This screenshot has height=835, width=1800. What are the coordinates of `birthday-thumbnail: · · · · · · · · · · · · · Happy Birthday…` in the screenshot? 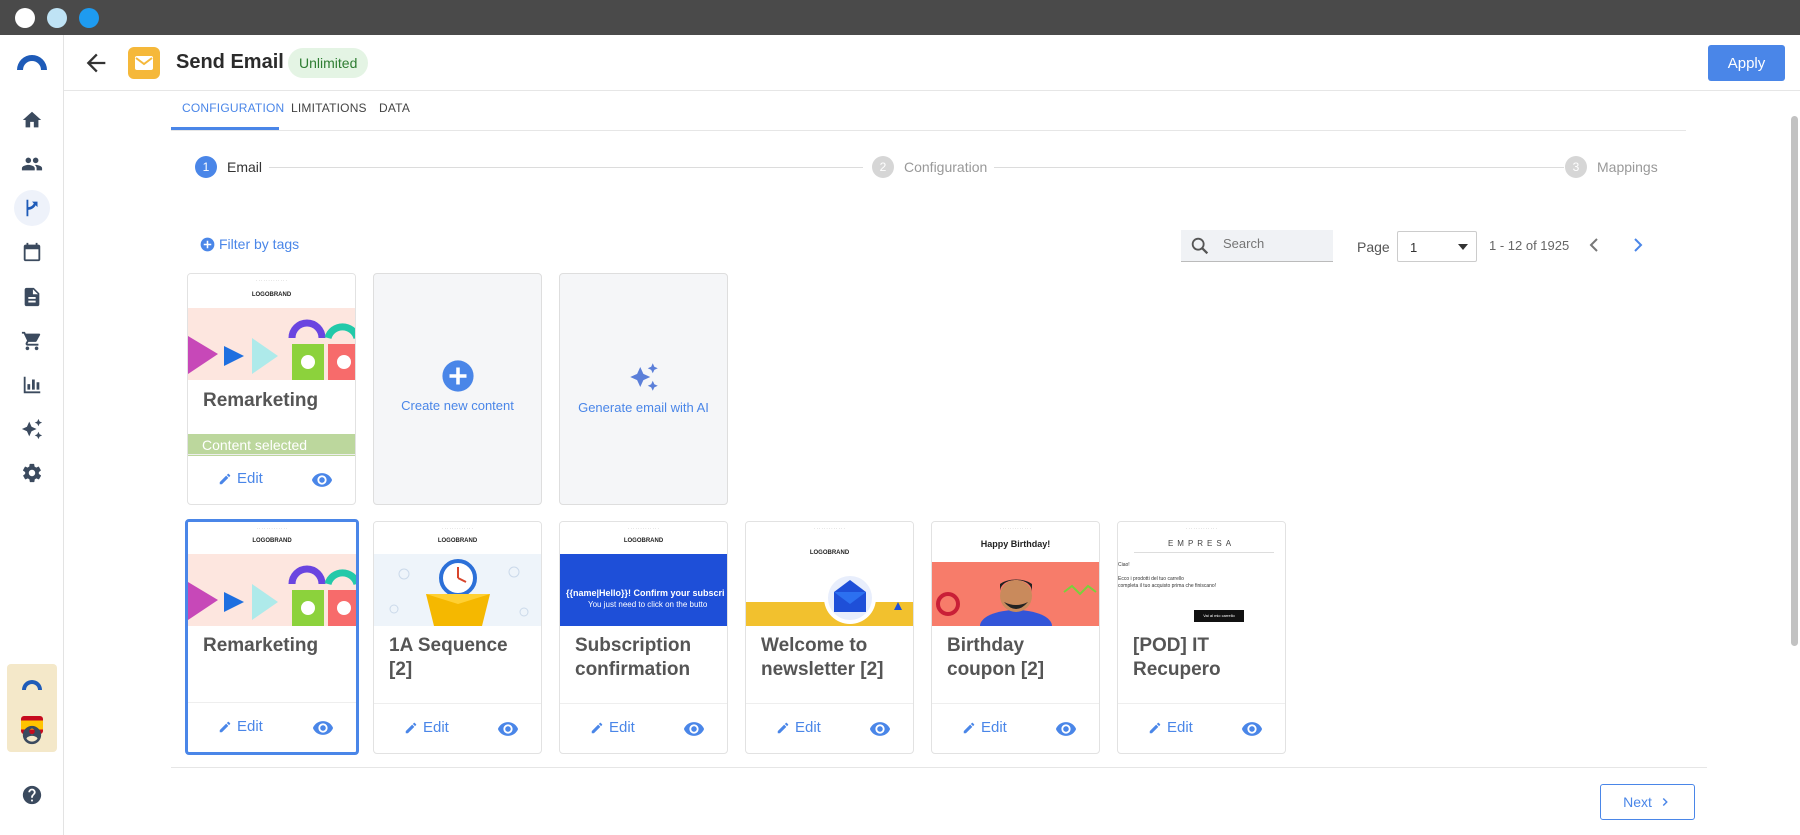 It's located at (1015, 574).